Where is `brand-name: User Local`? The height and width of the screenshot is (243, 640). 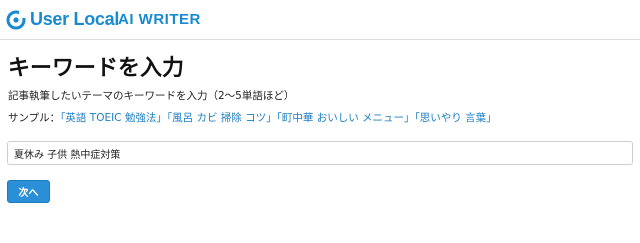 brand-name: User Local is located at coordinates (74, 19).